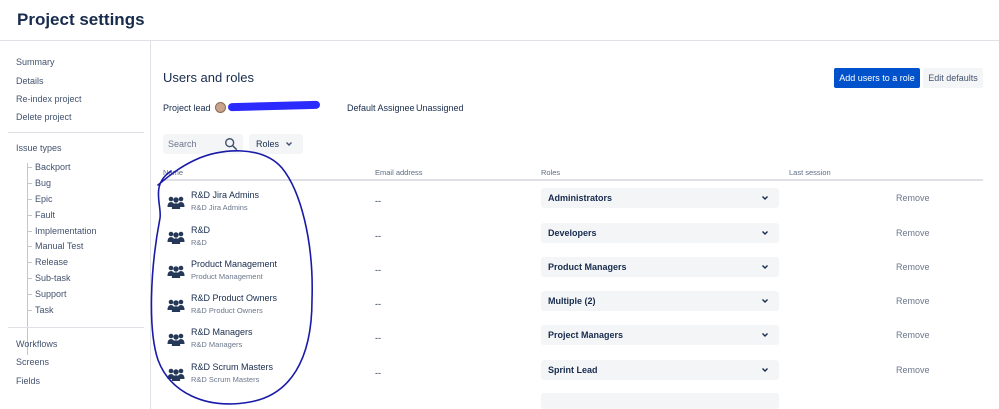 The image size is (999, 409). What do you see at coordinates (35, 62) in the screenshot?
I see `sidebar-item-summary: Summary` at bounding box center [35, 62].